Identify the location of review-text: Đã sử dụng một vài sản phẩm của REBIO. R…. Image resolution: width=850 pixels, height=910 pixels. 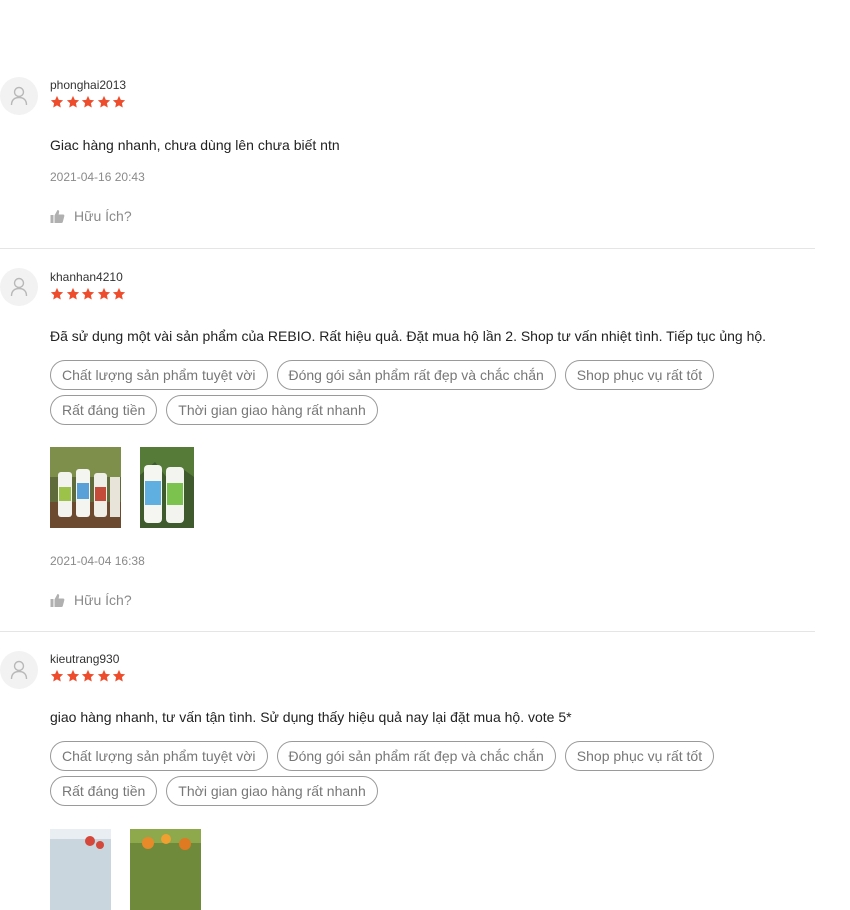
(408, 336).